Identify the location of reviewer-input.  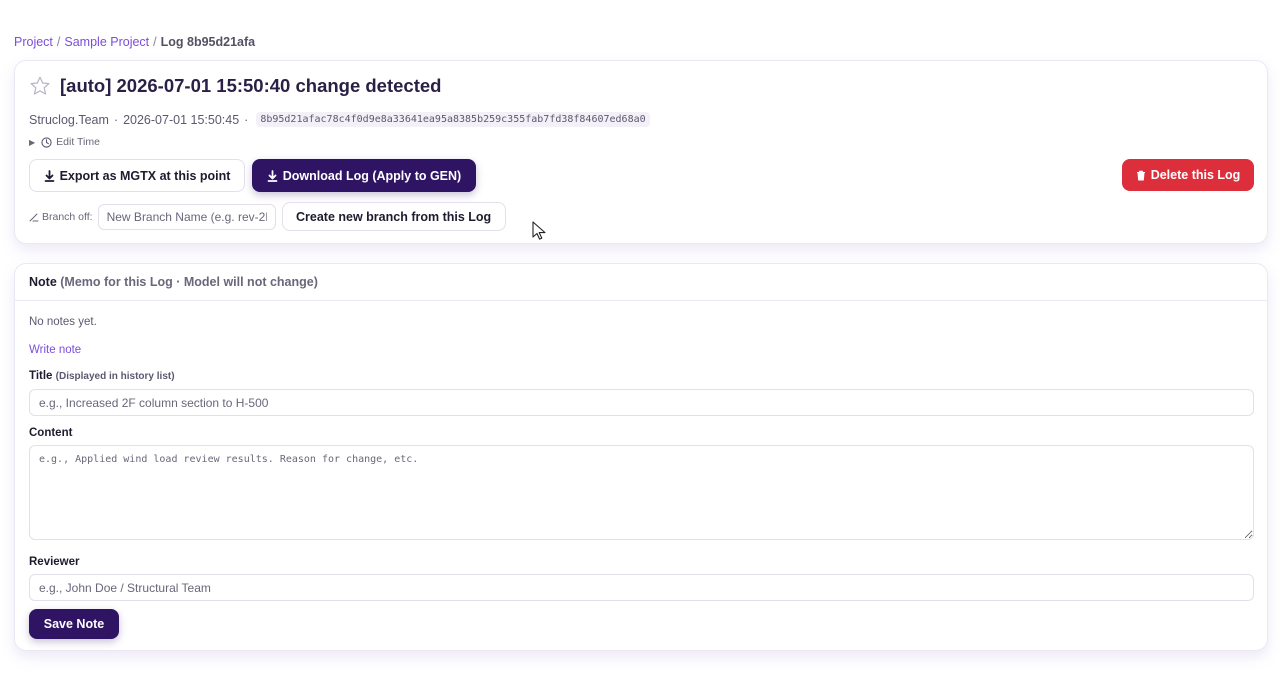
(641, 587).